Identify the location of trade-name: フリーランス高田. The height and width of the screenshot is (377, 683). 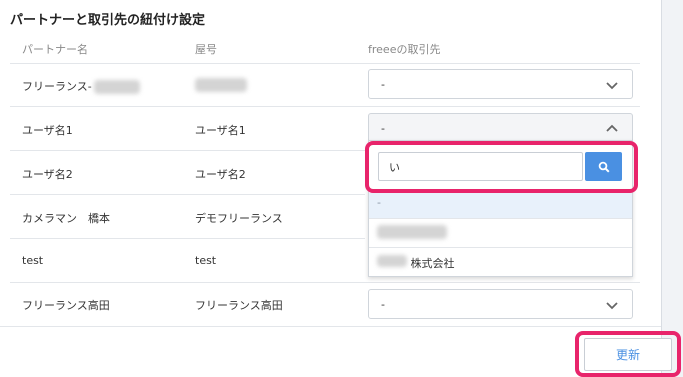
(239, 305).